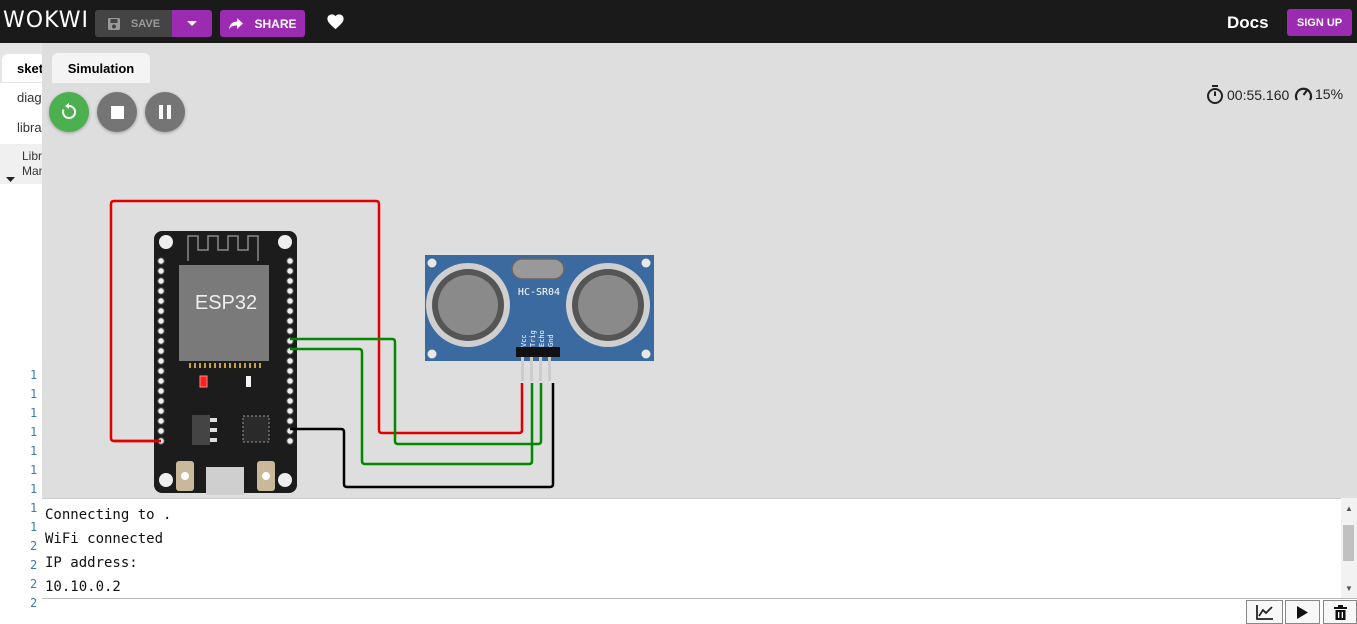  I want to click on heart-icon, so click(335, 21).